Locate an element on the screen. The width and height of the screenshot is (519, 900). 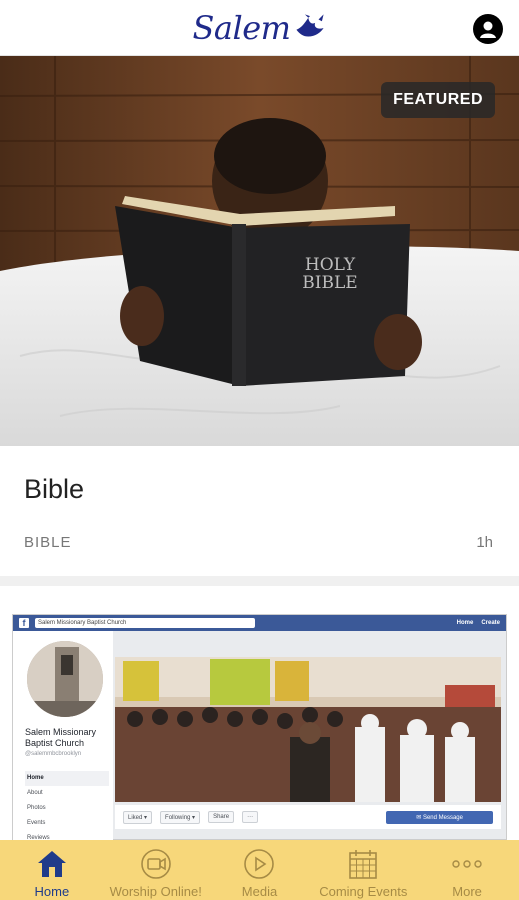
fb-share-button: Share is located at coordinates (221, 817).